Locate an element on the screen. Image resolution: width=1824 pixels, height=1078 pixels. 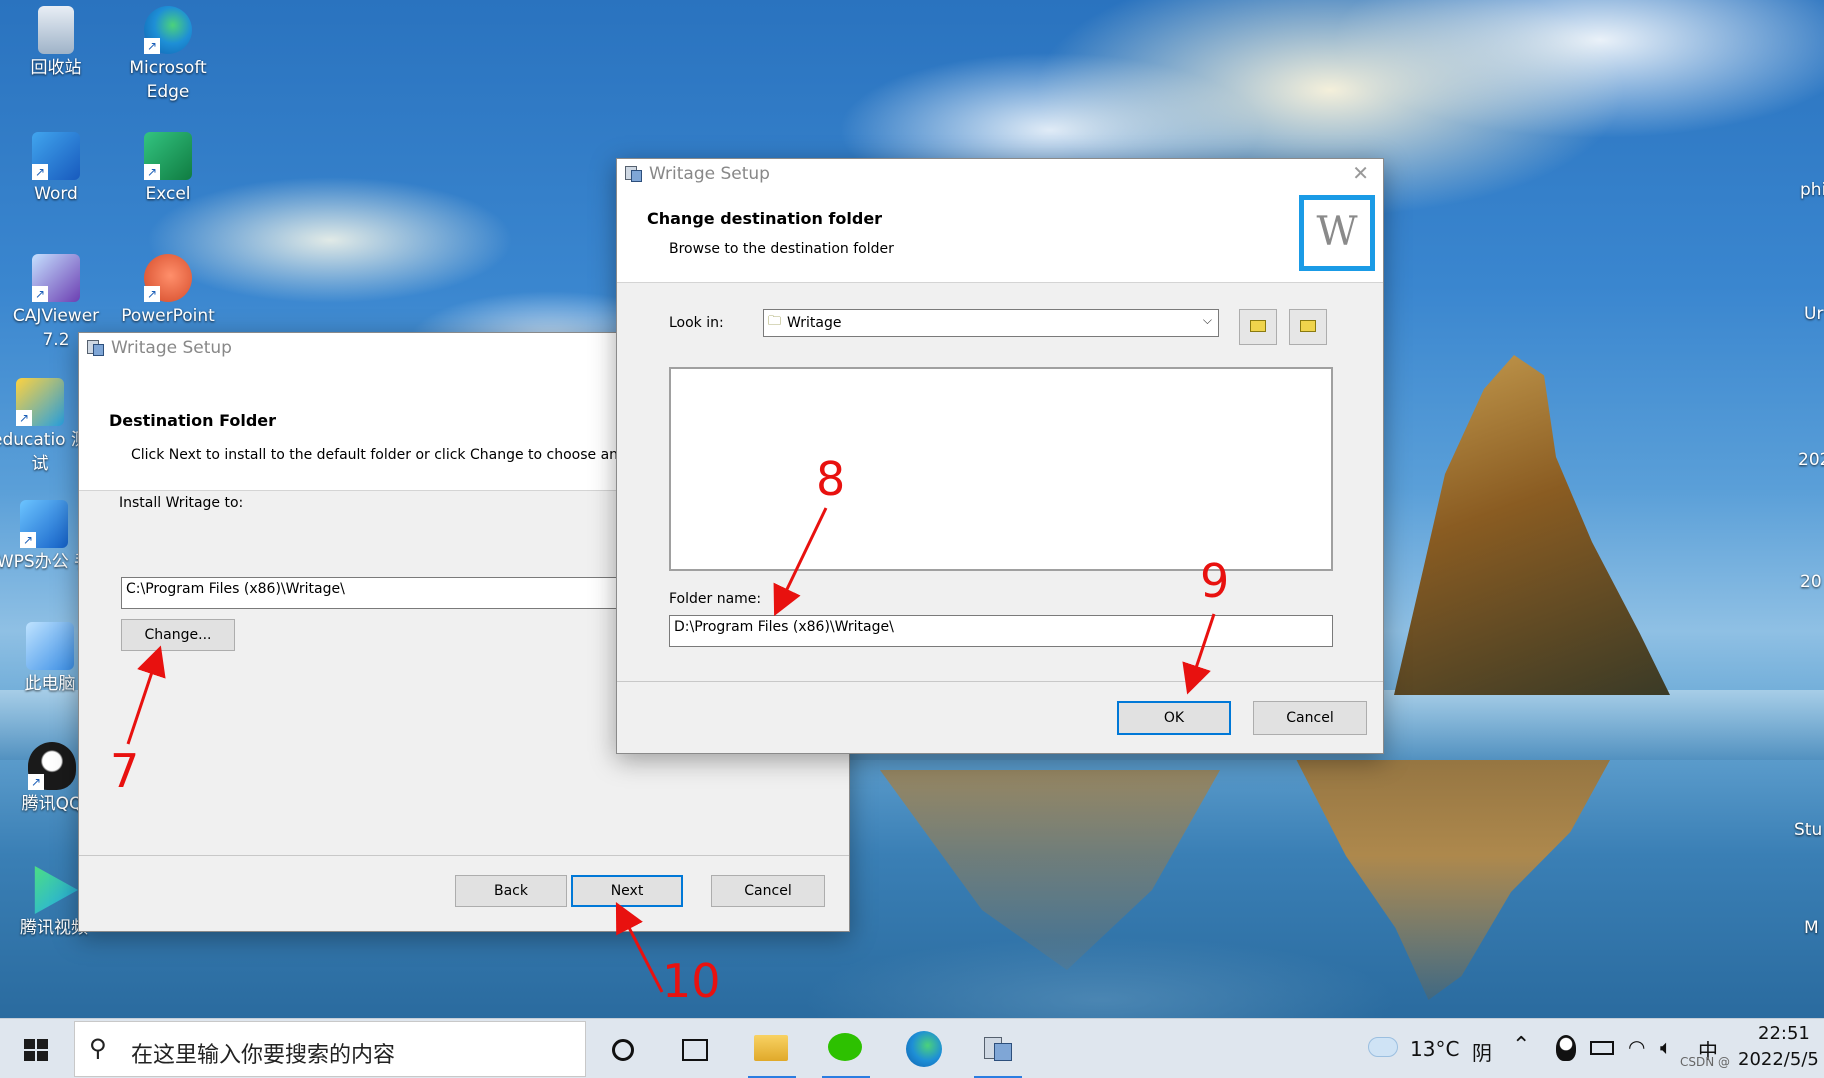
writage-logo: W is located at coordinates (1337, 233).